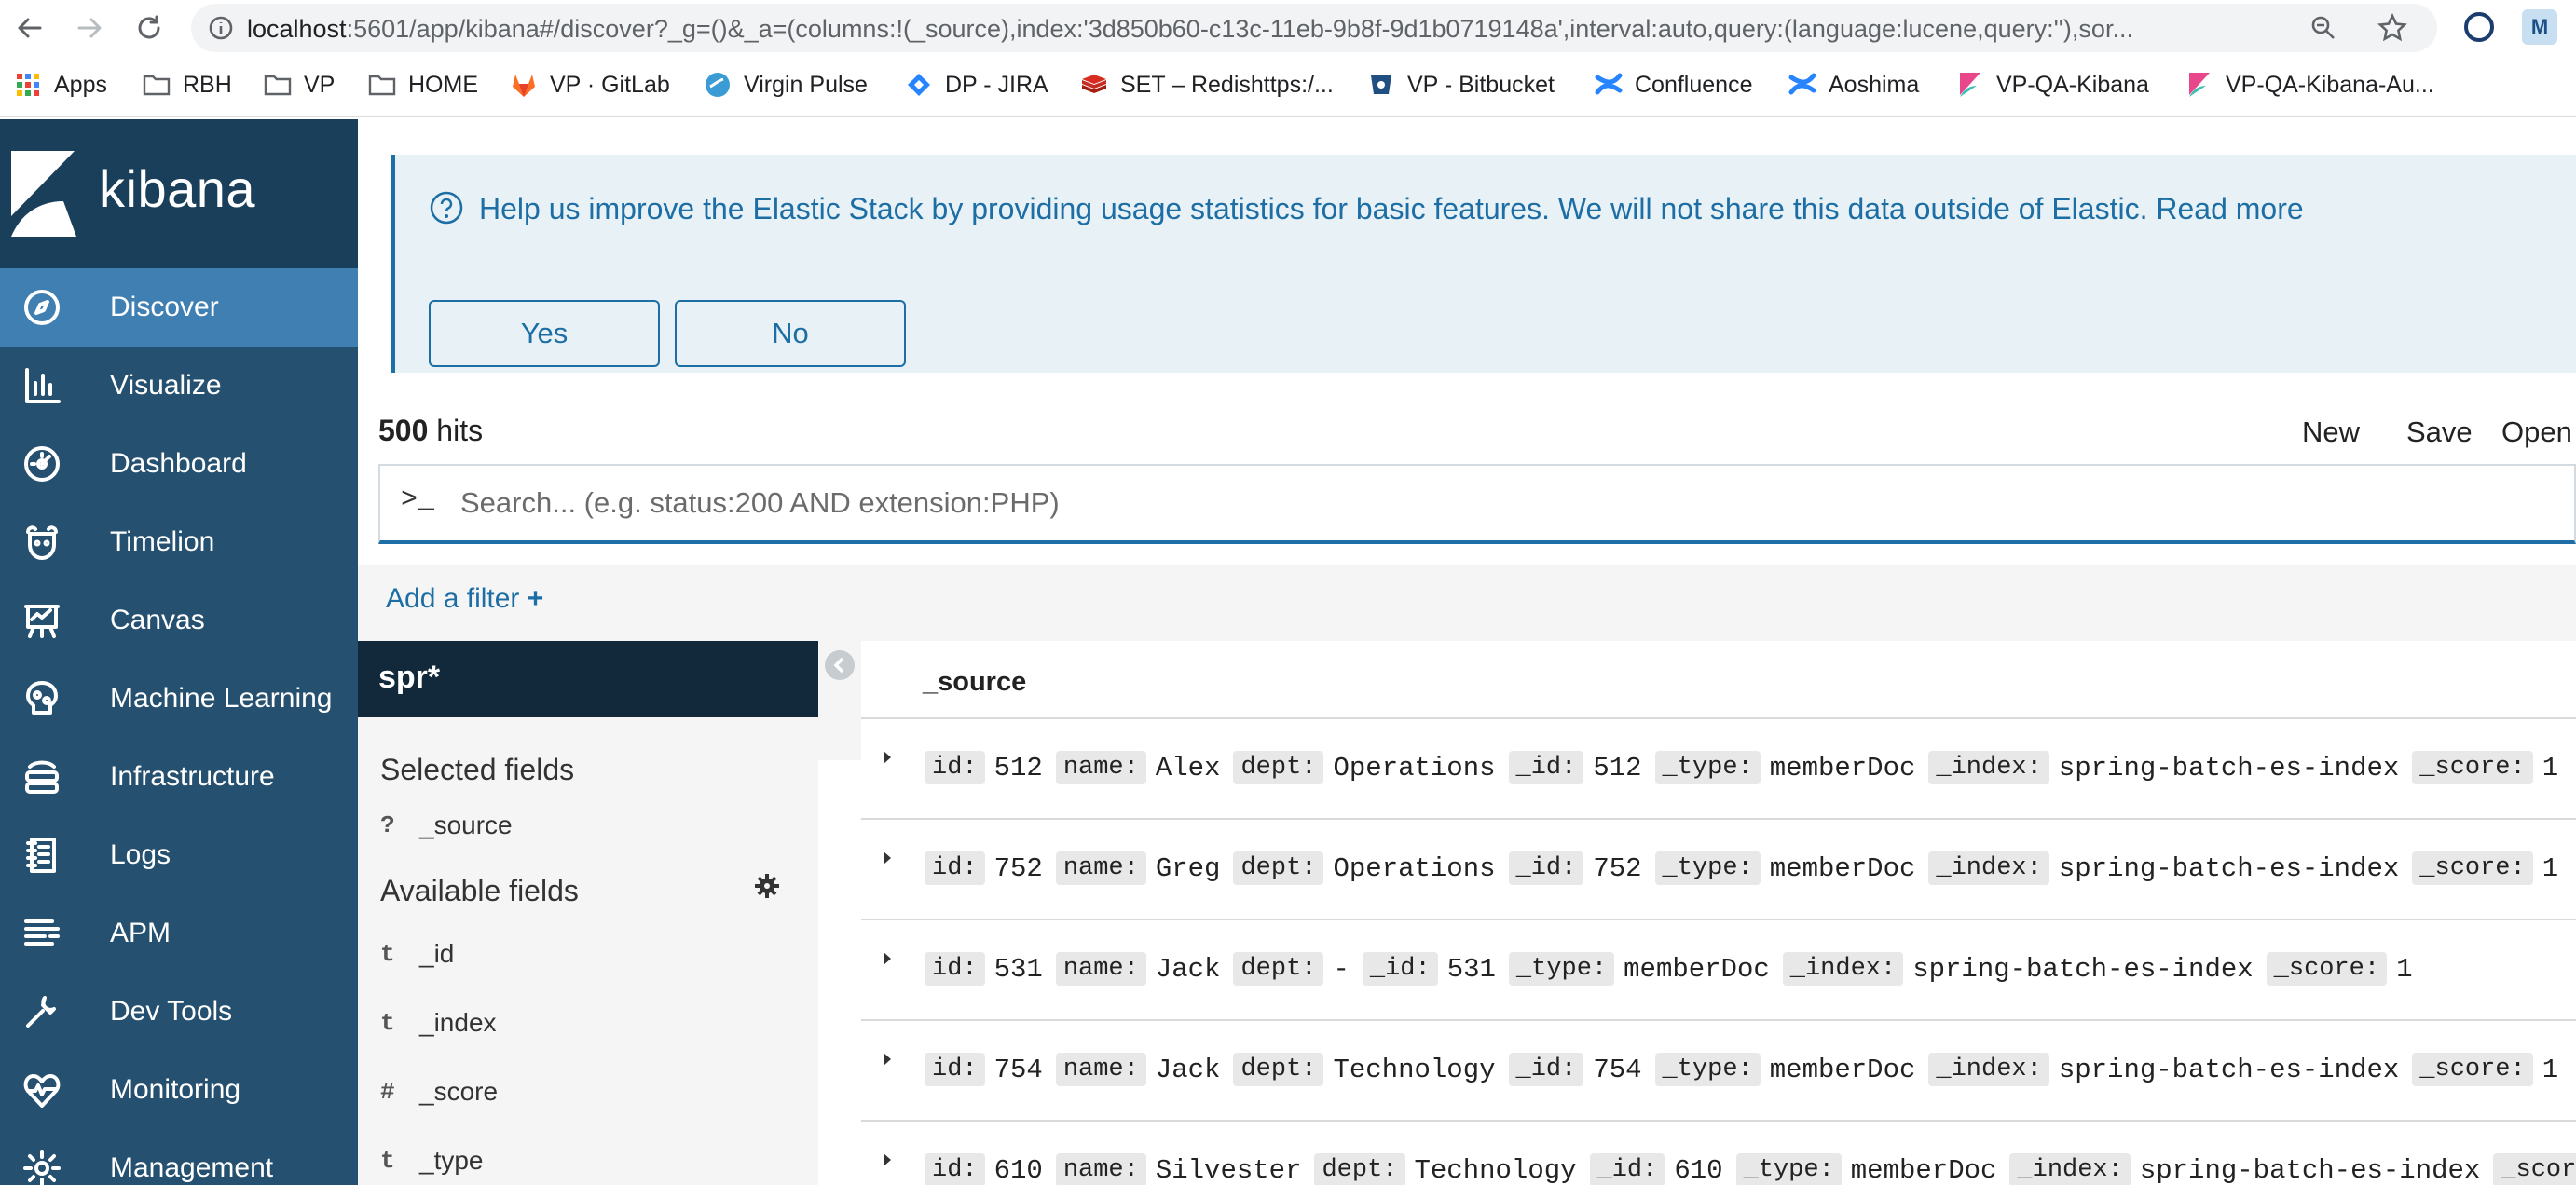 This screenshot has width=2576, height=1185. What do you see at coordinates (299, 85) in the screenshot?
I see `bookmark-folder-vp: VP` at bounding box center [299, 85].